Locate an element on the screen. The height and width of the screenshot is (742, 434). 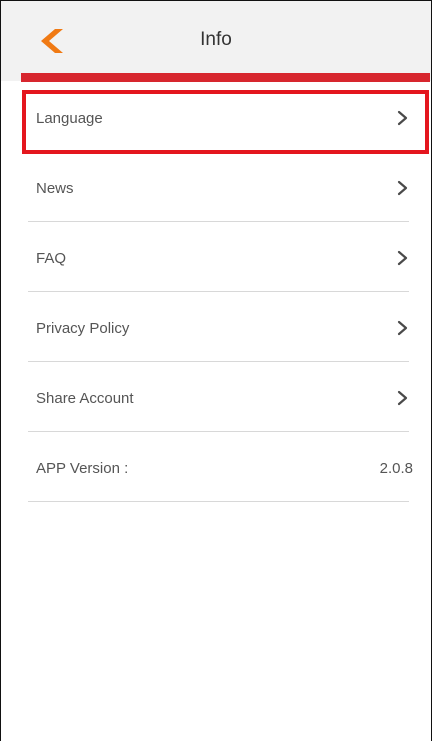
top-header: Info is located at coordinates (216, 41).